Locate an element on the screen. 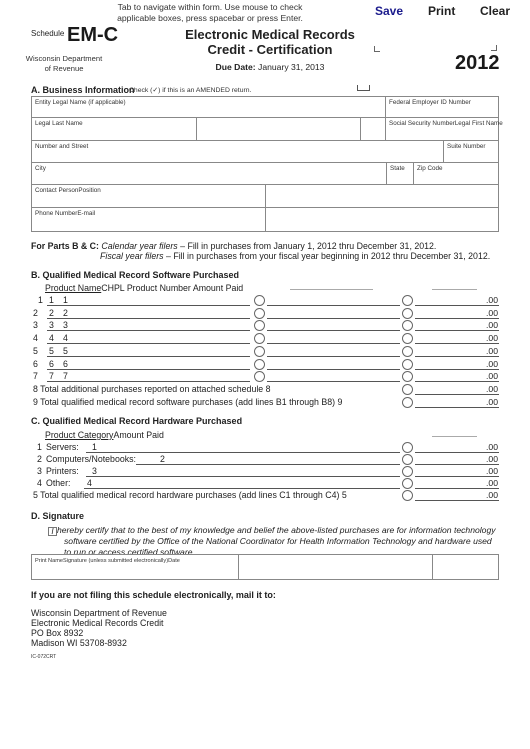 This screenshot has width=530, height=749. email-field is located at coordinates (382, 220).